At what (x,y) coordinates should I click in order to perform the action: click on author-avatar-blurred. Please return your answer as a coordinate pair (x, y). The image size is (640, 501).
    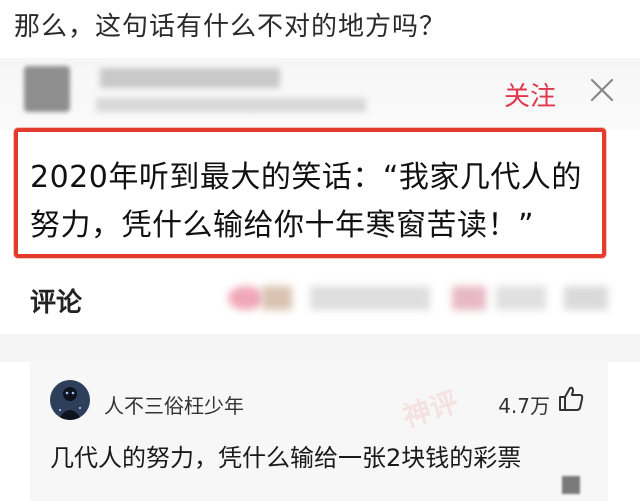
    Looking at the image, I should click on (47, 89).